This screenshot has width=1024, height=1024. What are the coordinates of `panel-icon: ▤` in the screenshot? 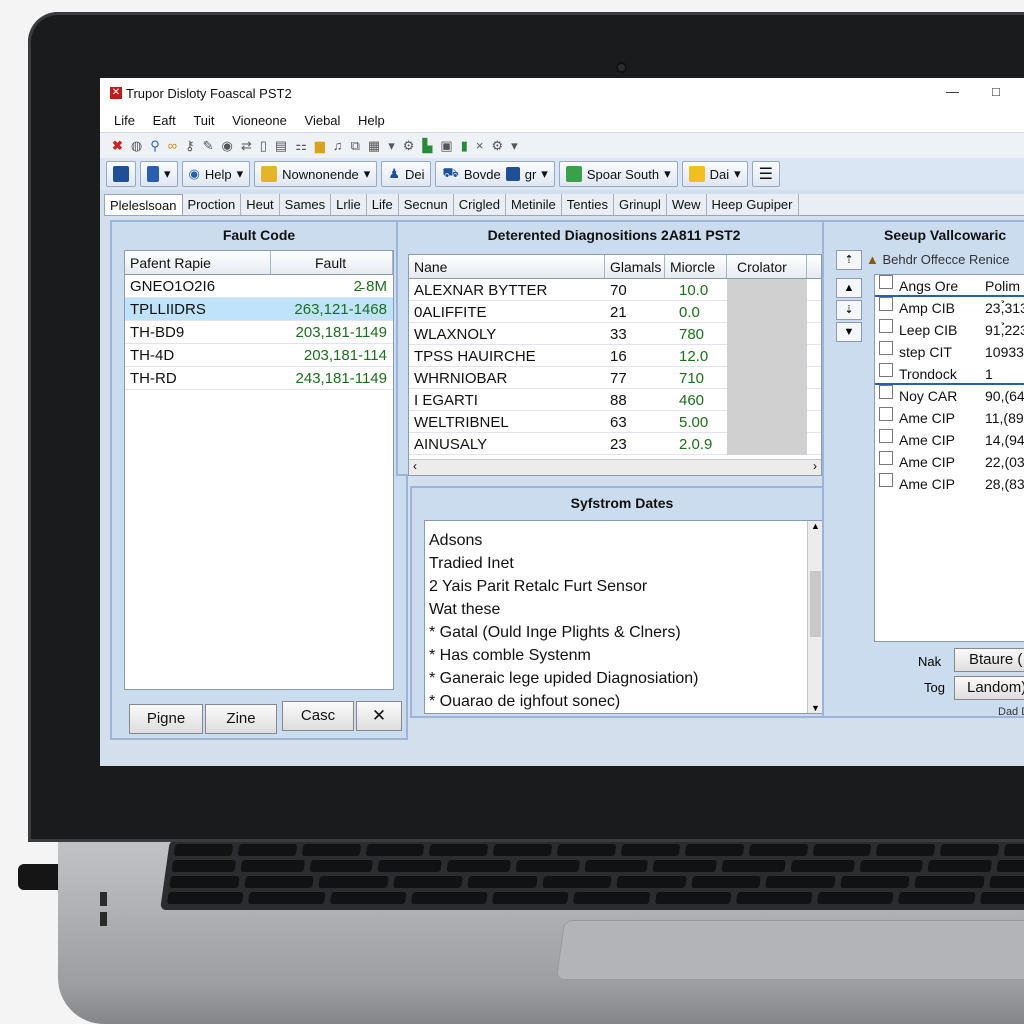 It's located at (281, 146).